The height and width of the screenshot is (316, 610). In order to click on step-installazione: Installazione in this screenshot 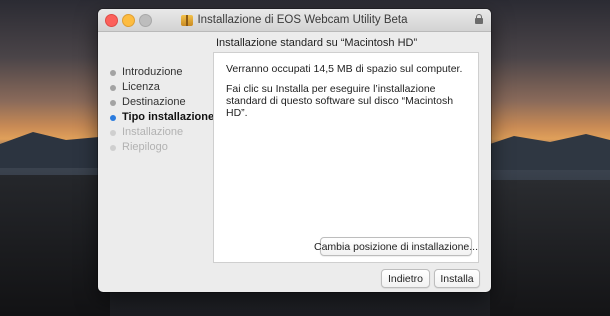, I will do `click(161, 132)`.